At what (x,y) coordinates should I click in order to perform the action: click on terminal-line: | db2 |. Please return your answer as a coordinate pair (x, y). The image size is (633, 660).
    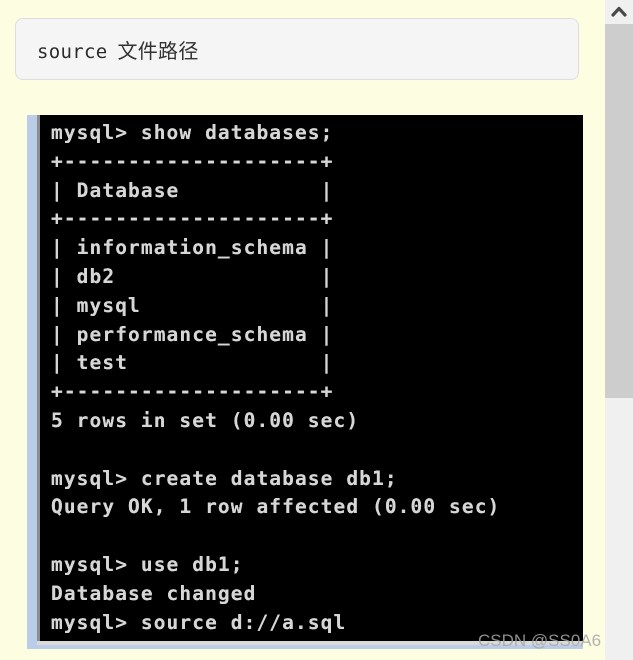
    Looking at the image, I should click on (192, 276).